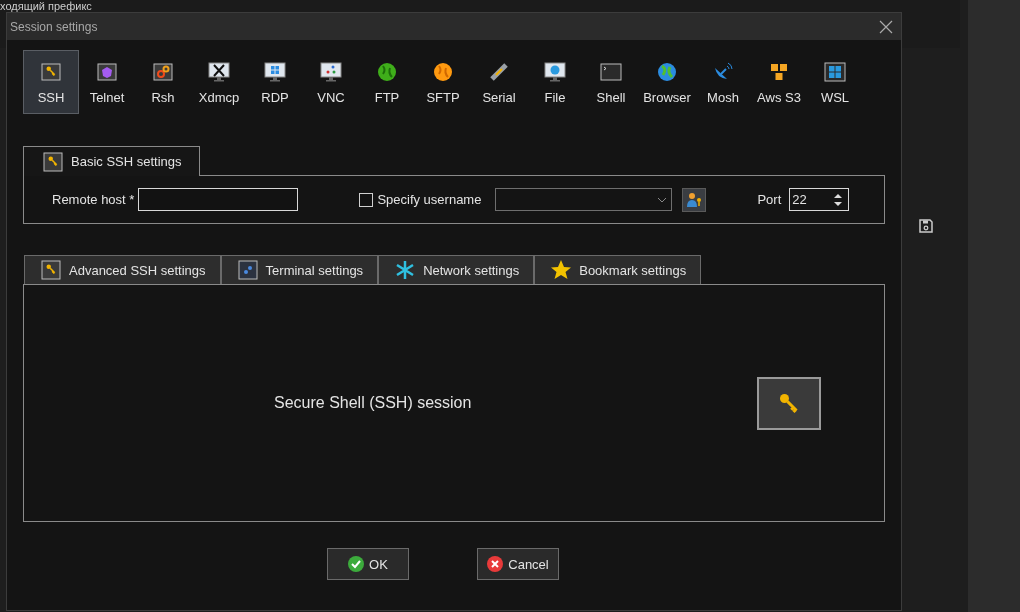 This screenshot has height=612, width=1020. Describe the element at coordinates (611, 82) in the screenshot. I see `protocol-button: Shell` at that location.